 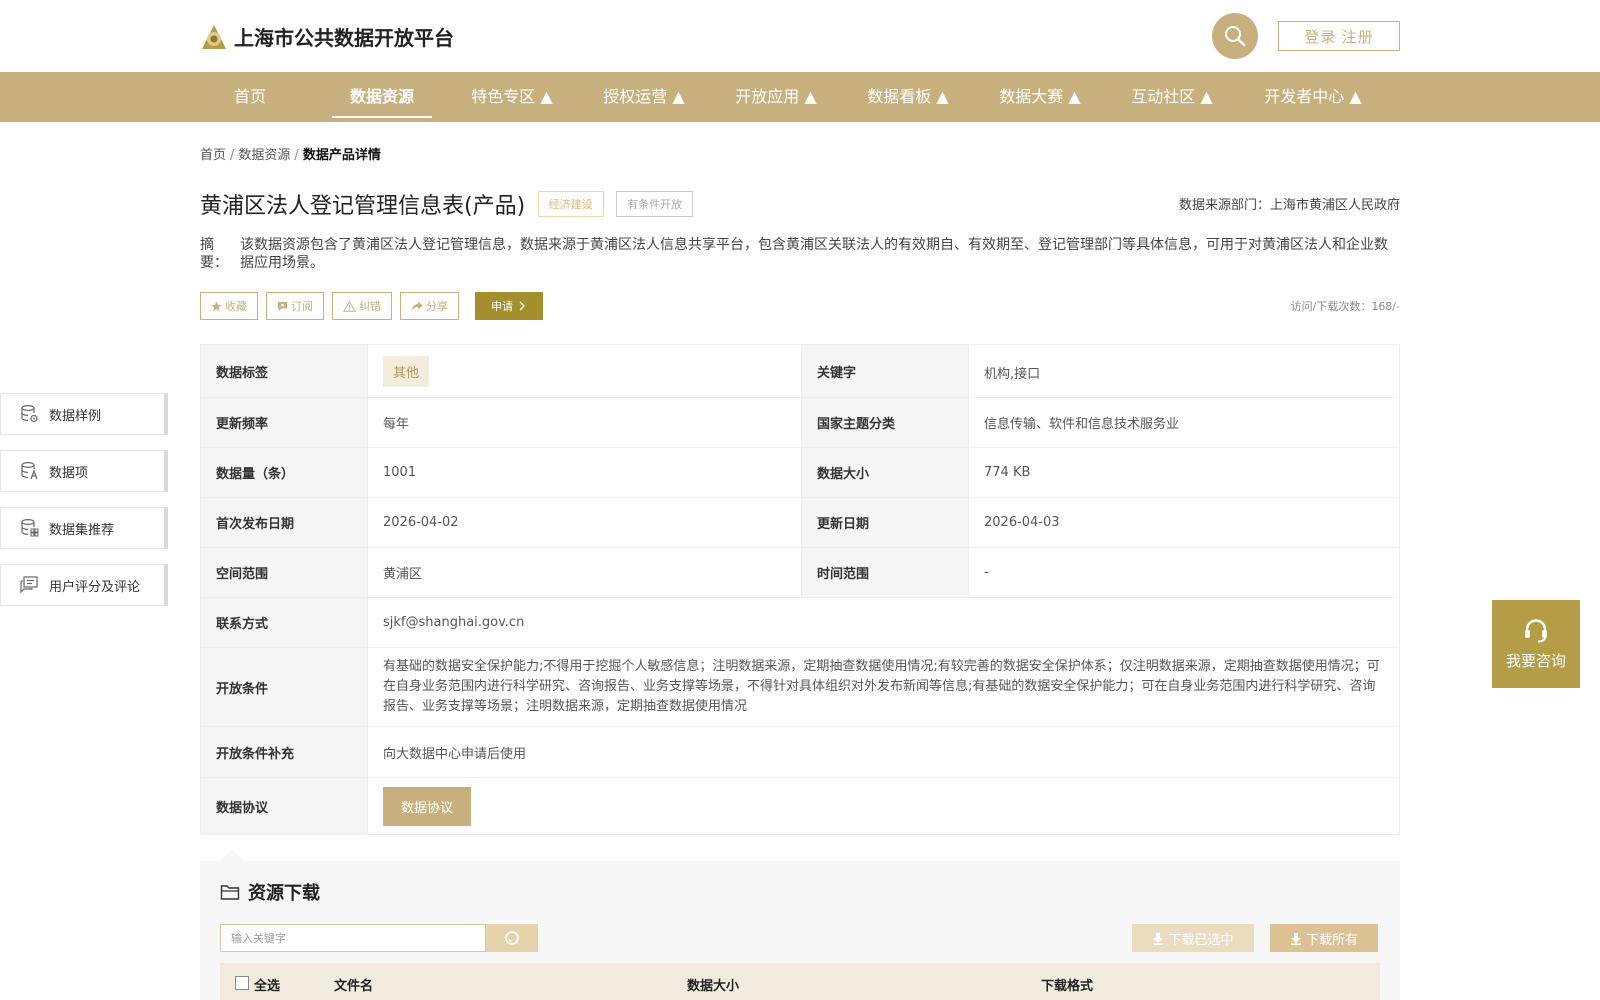 I want to click on correct-button: 纠错, so click(x=362, y=306).